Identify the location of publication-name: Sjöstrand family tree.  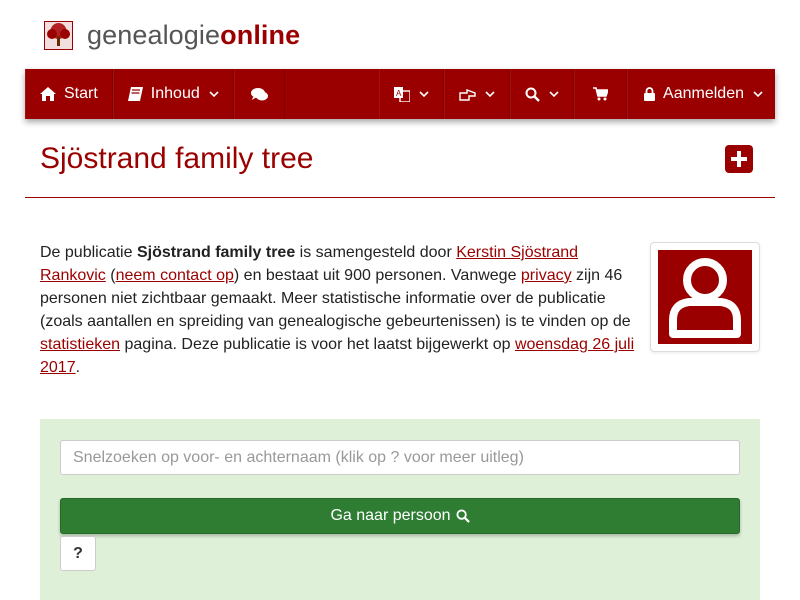
(216, 252).